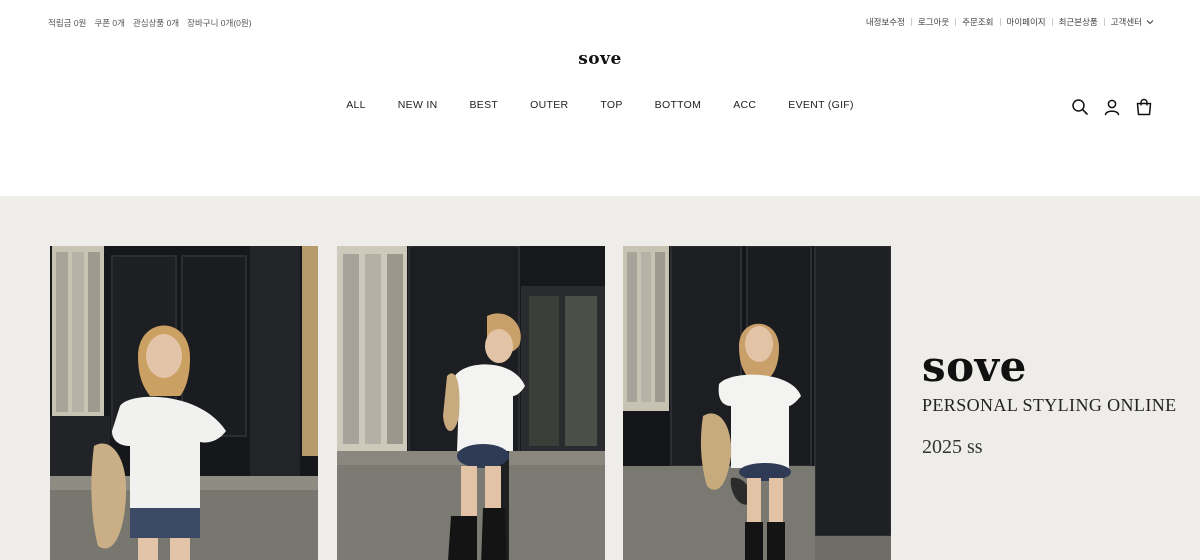 The height and width of the screenshot is (560, 1200). I want to click on hero-season: 2025 ss, so click(952, 447).